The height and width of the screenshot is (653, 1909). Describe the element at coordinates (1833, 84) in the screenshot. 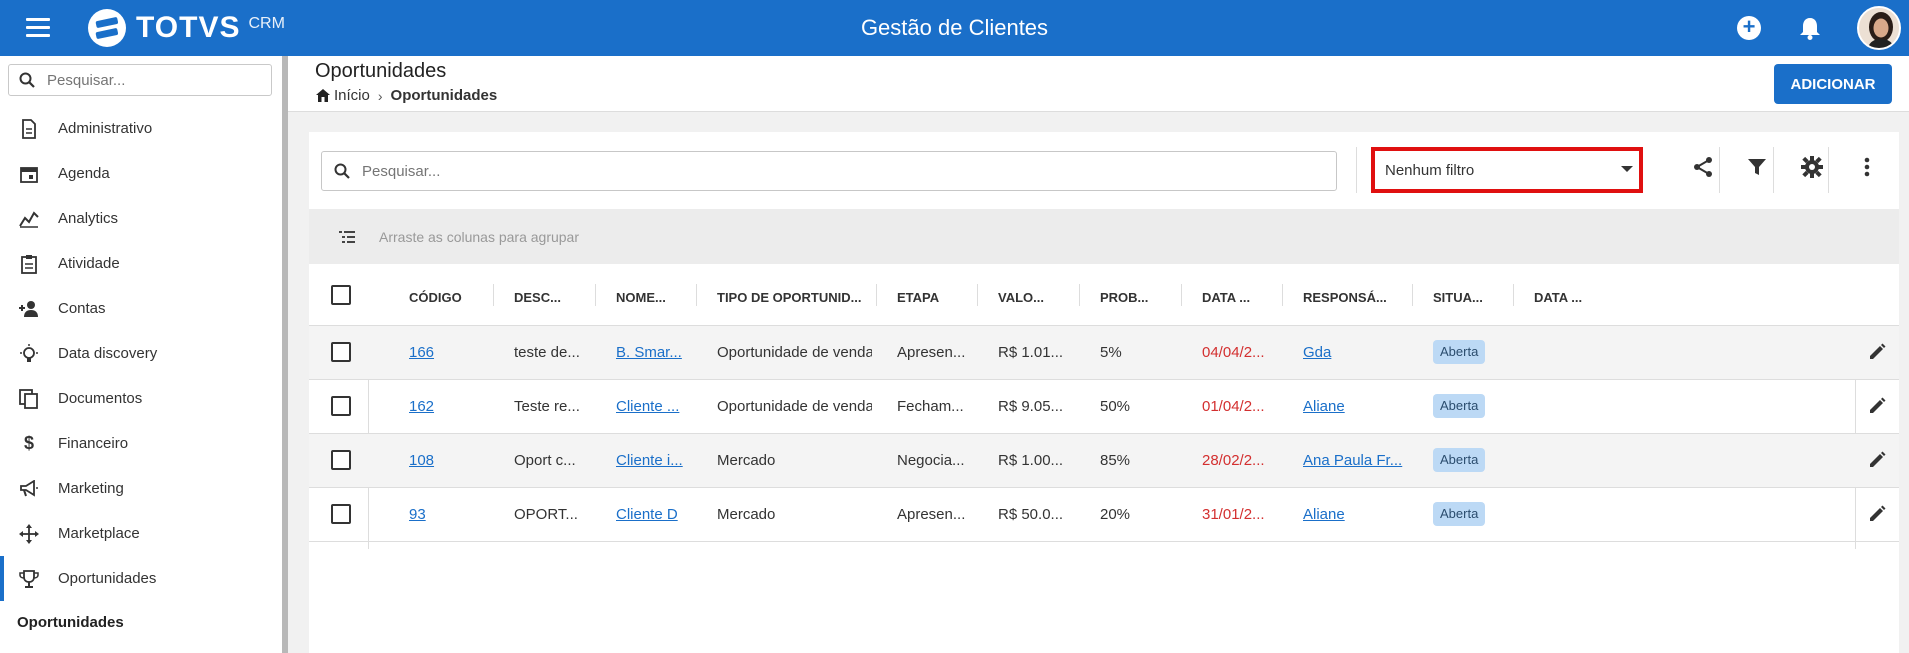

I see `add-button: ADICIONAR` at that location.